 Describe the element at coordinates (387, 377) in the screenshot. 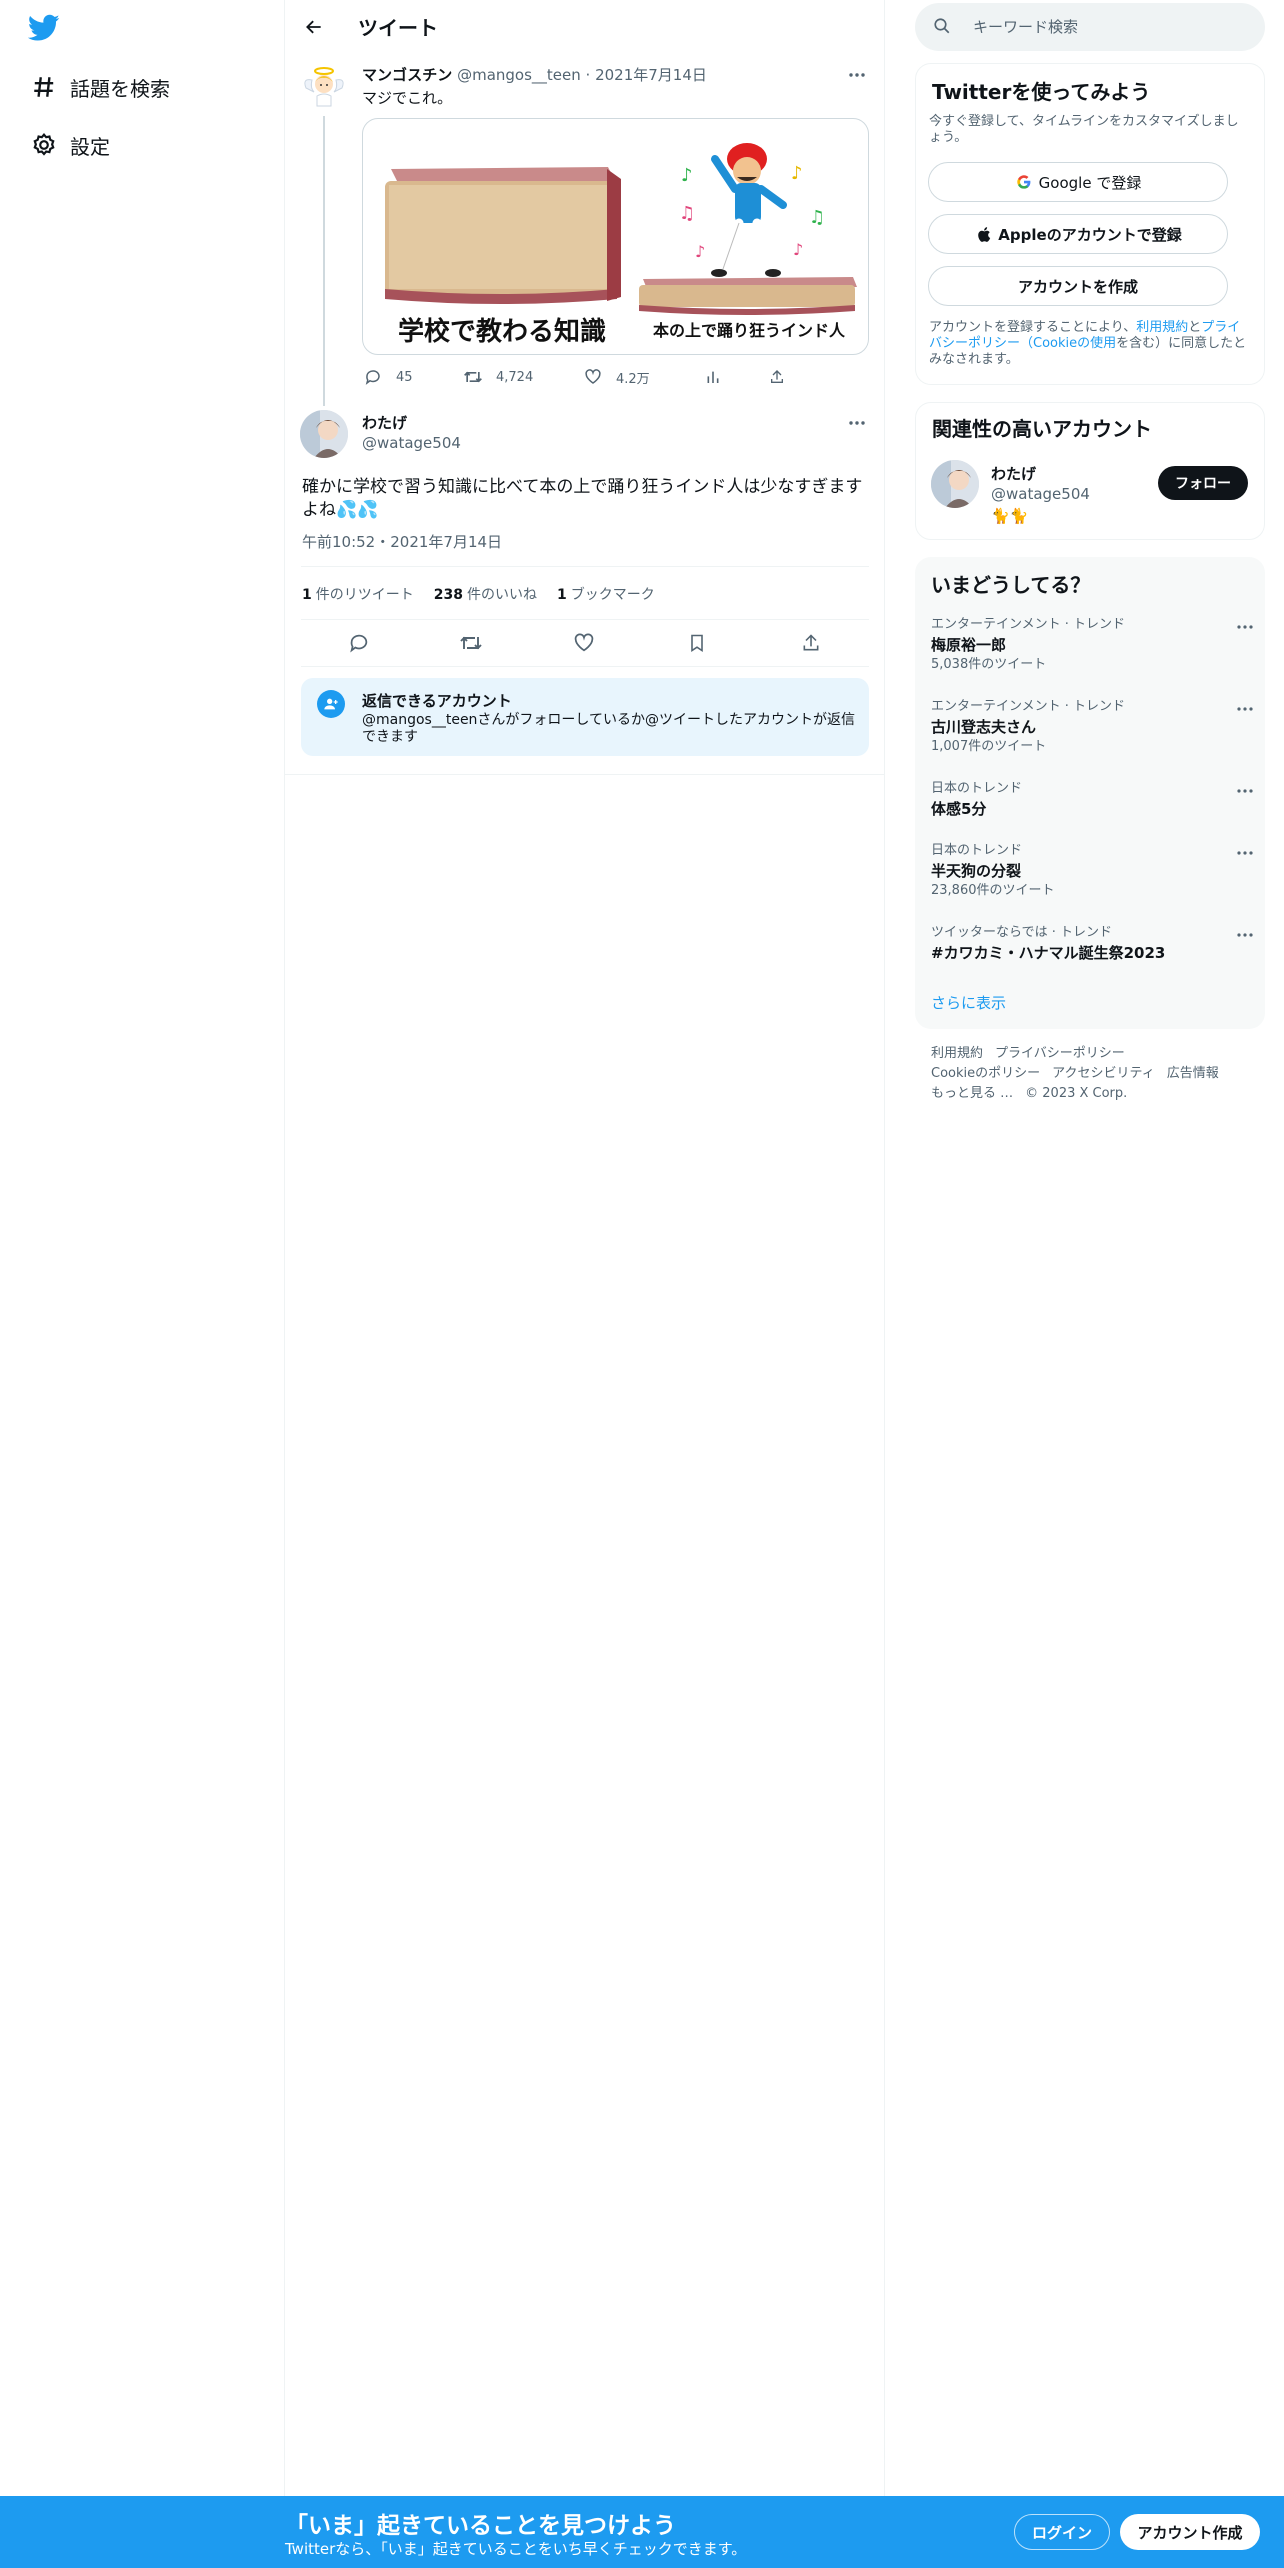

I see `reply-button: 45` at that location.